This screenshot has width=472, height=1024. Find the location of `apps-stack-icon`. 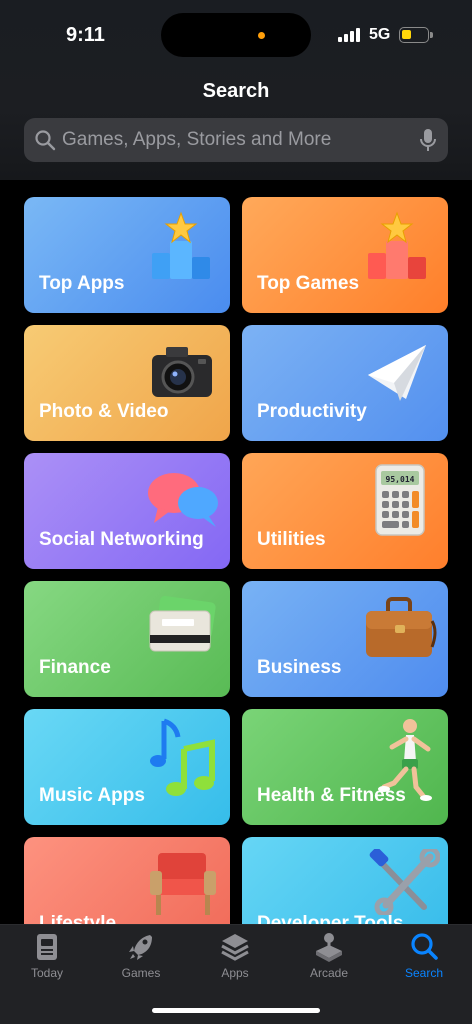

apps-stack-icon is located at coordinates (235, 947).